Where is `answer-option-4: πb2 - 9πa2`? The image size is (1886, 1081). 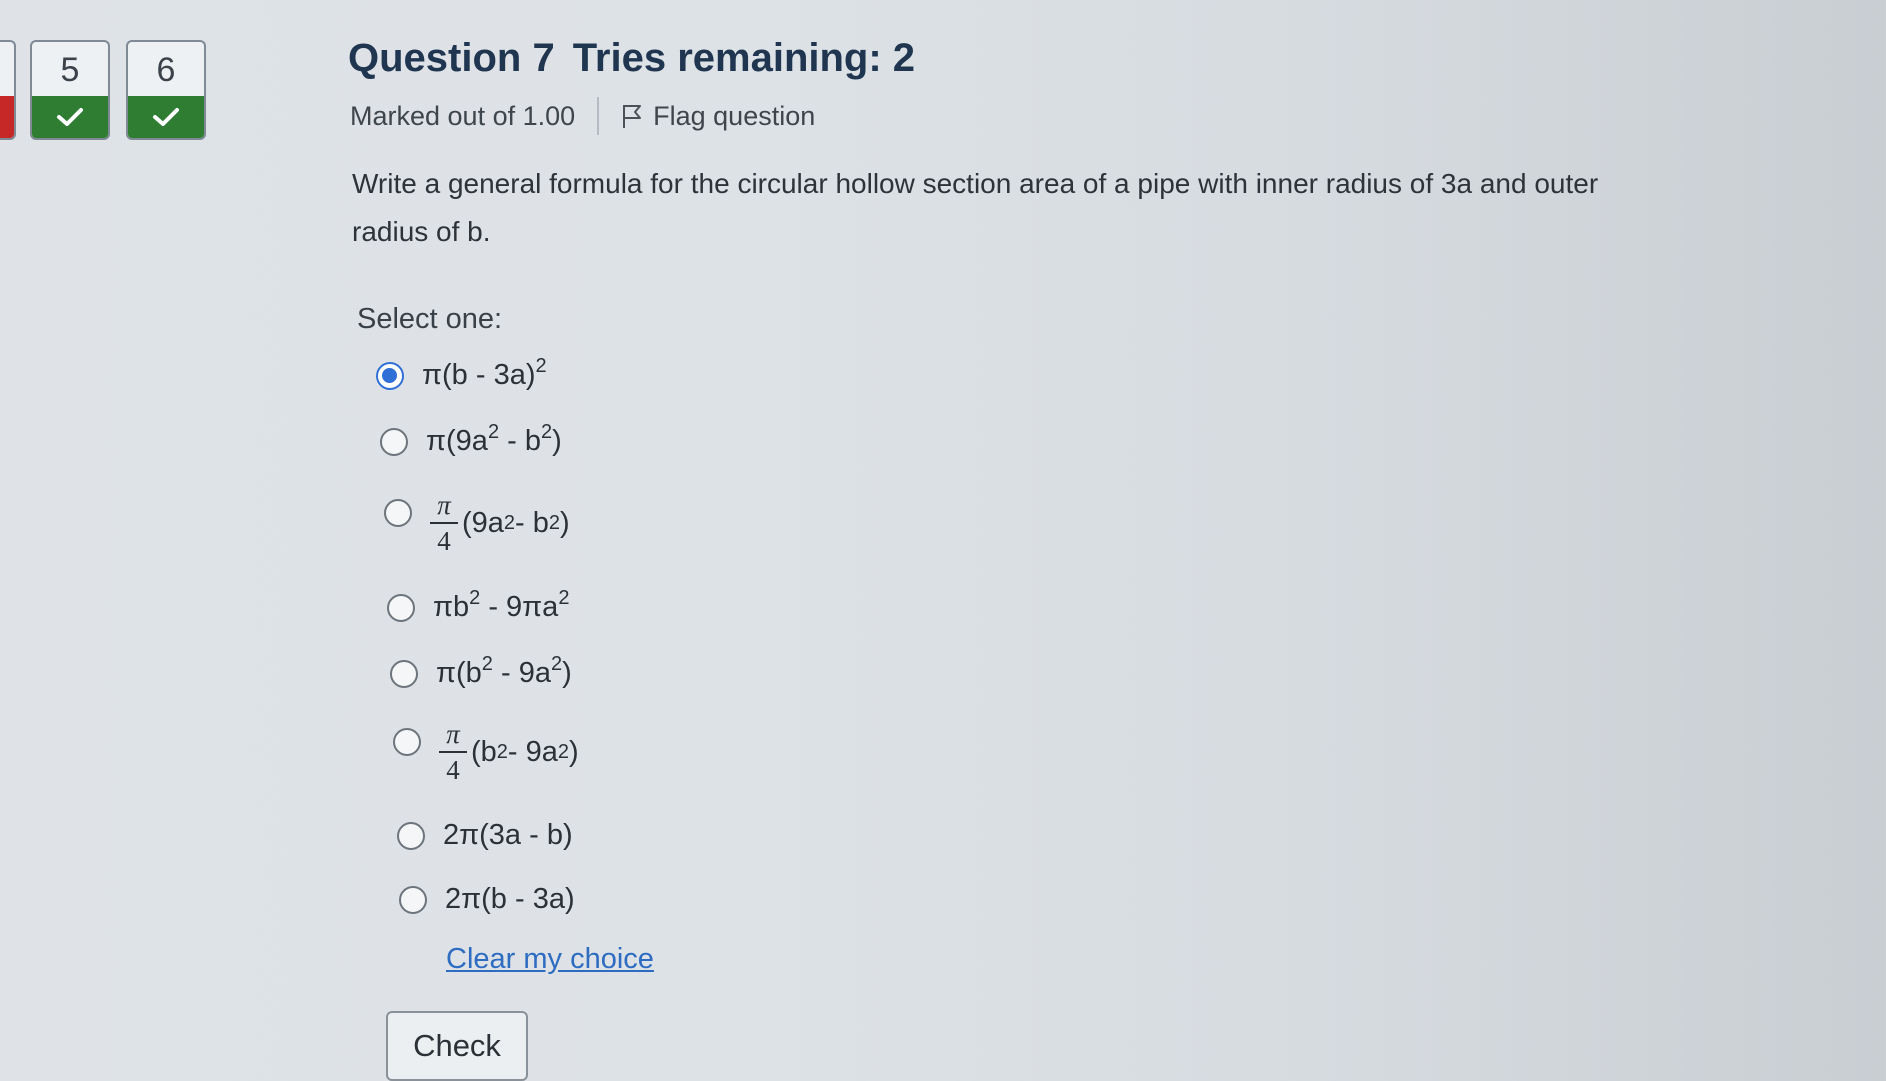
answer-option-4: πb2 - 9πa2 is located at coordinates (478, 605).